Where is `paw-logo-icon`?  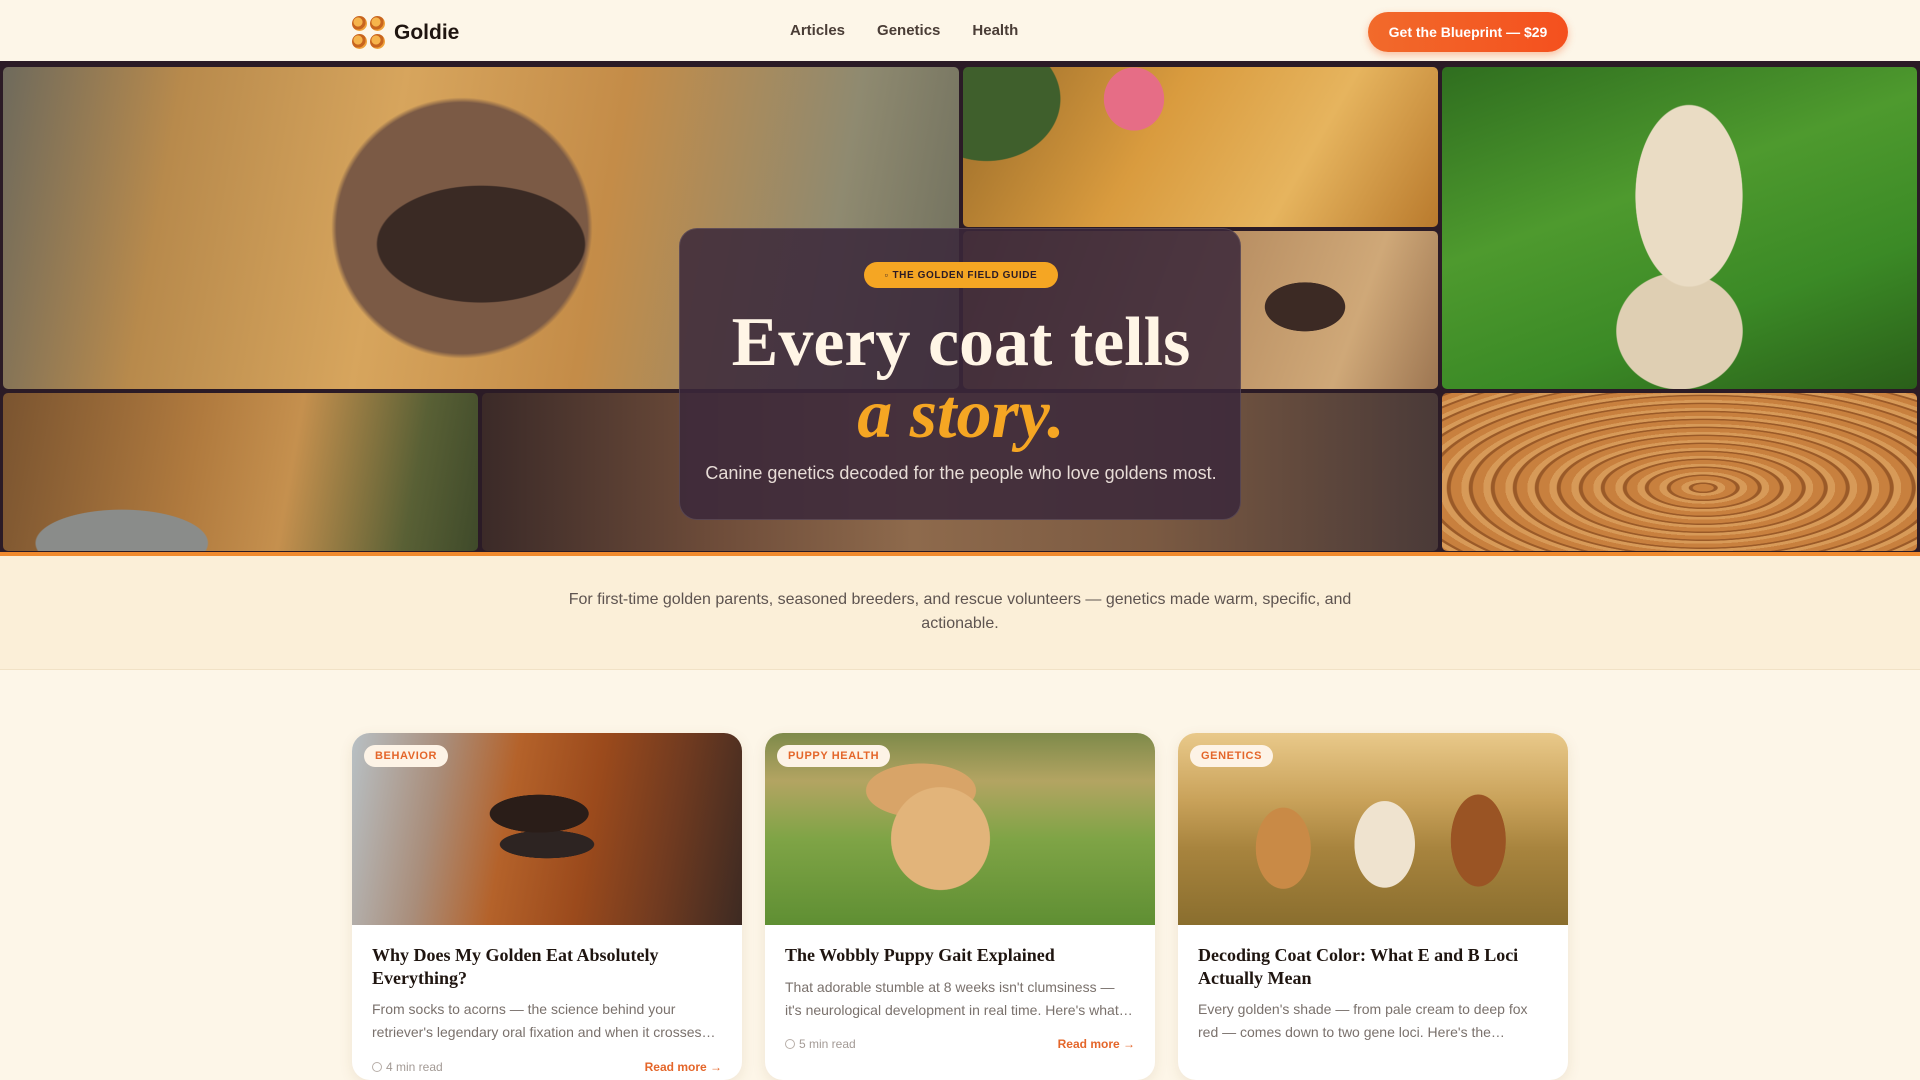
paw-logo-icon is located at coordinates (369, 33).